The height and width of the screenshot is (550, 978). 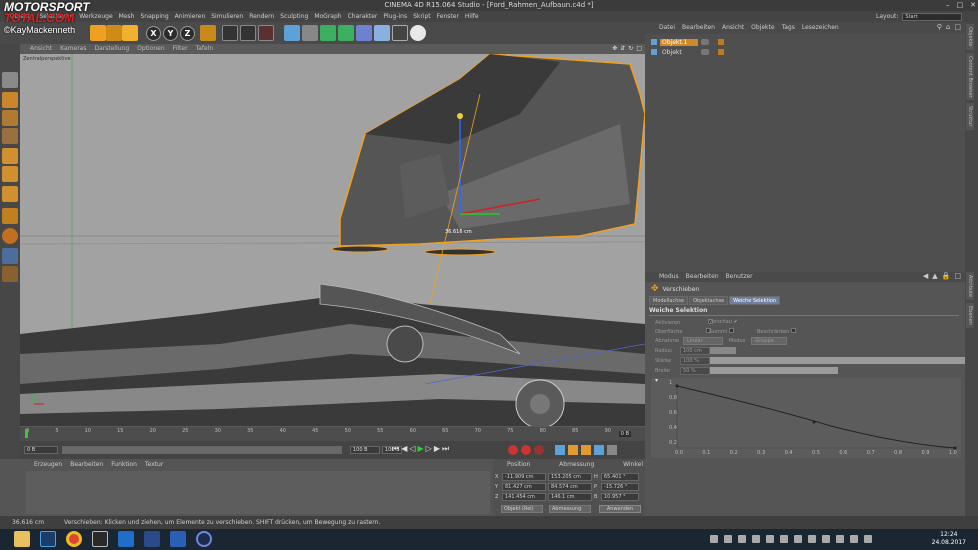 What do you see at coordinates (86, 464) in the screenshot?
I see `material-manager-menu-item: Bearbeiten` at bounding box center [86, 464].